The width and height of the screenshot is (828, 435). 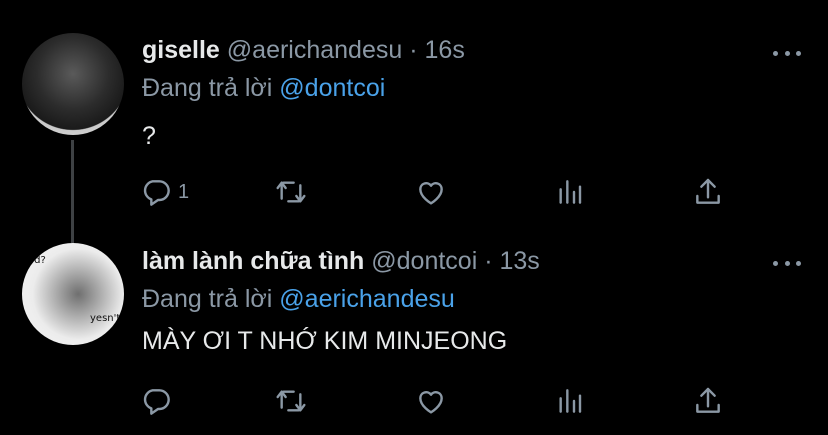 I want to click on action-bar: 1, so click(x=435, y=192).